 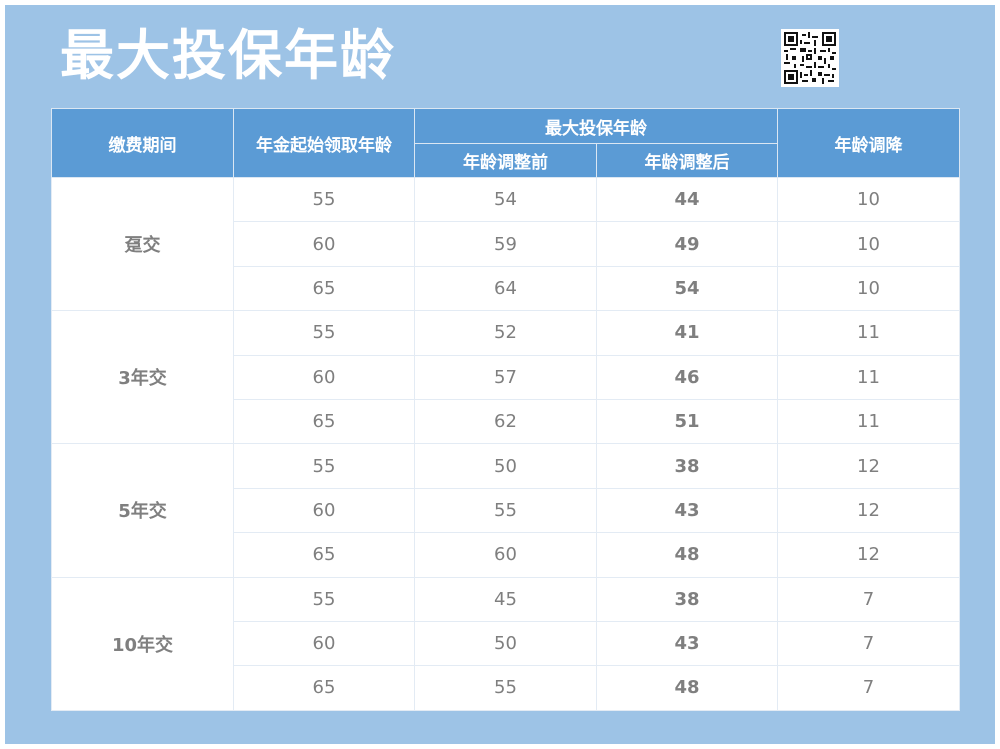 I want to click on after-cell: 51, so click(x=687, y=421).